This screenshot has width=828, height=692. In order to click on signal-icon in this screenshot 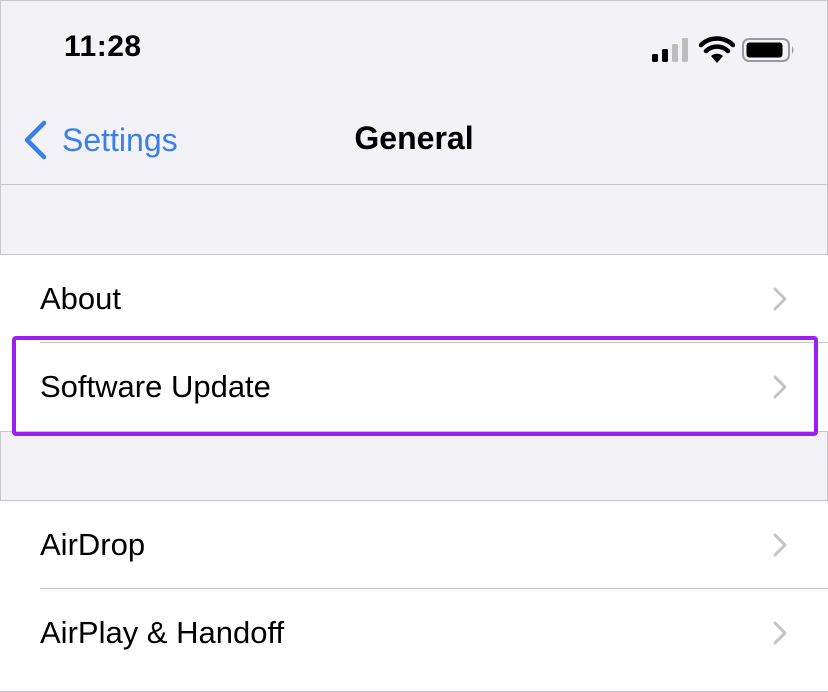, I will do `click(670, 50)`.